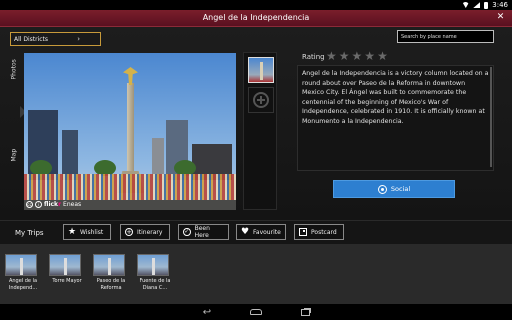 This screenshot has width=512, height=320. I want to click on place-label: Torre Mayor, so click(67, 281).